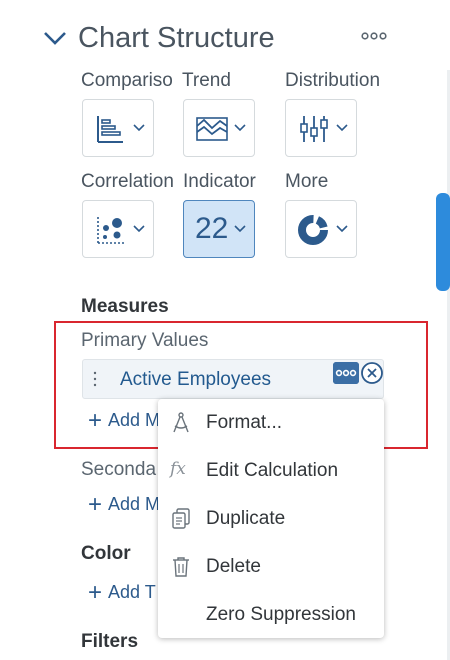 The height and width of the screenshot is (660, 450). Describe the element at coordinates (313, 230) in the screenshot. I see `donut-chart-icon` at that location.